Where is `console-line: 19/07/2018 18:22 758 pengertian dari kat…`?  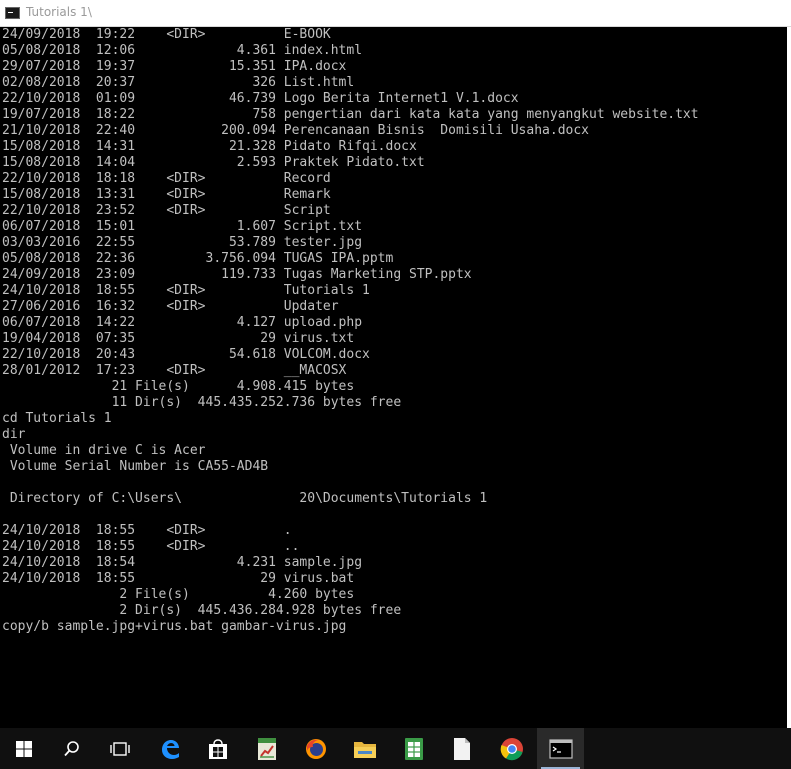
console-line: 19/07/2018 18:22 758 pengertian dari kat… is located at coordinates (350, 114).